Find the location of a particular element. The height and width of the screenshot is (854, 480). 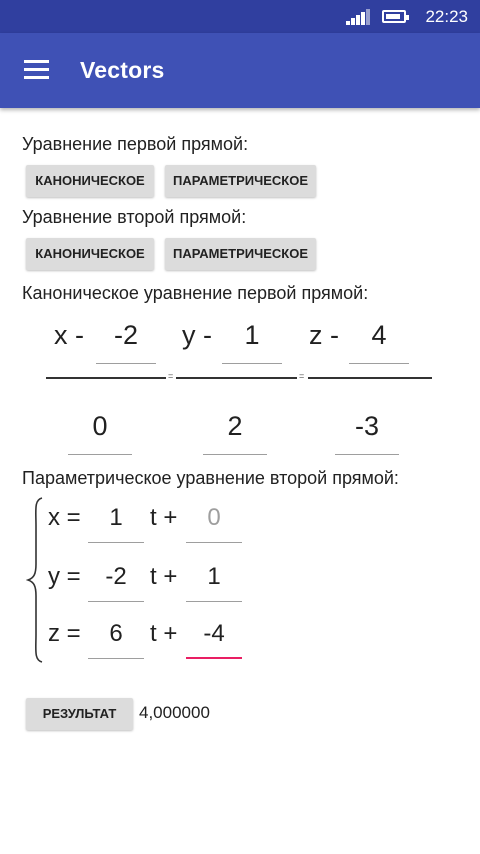

line2-label: Уравнение второй прямой: is located at coordinates (134, 217).